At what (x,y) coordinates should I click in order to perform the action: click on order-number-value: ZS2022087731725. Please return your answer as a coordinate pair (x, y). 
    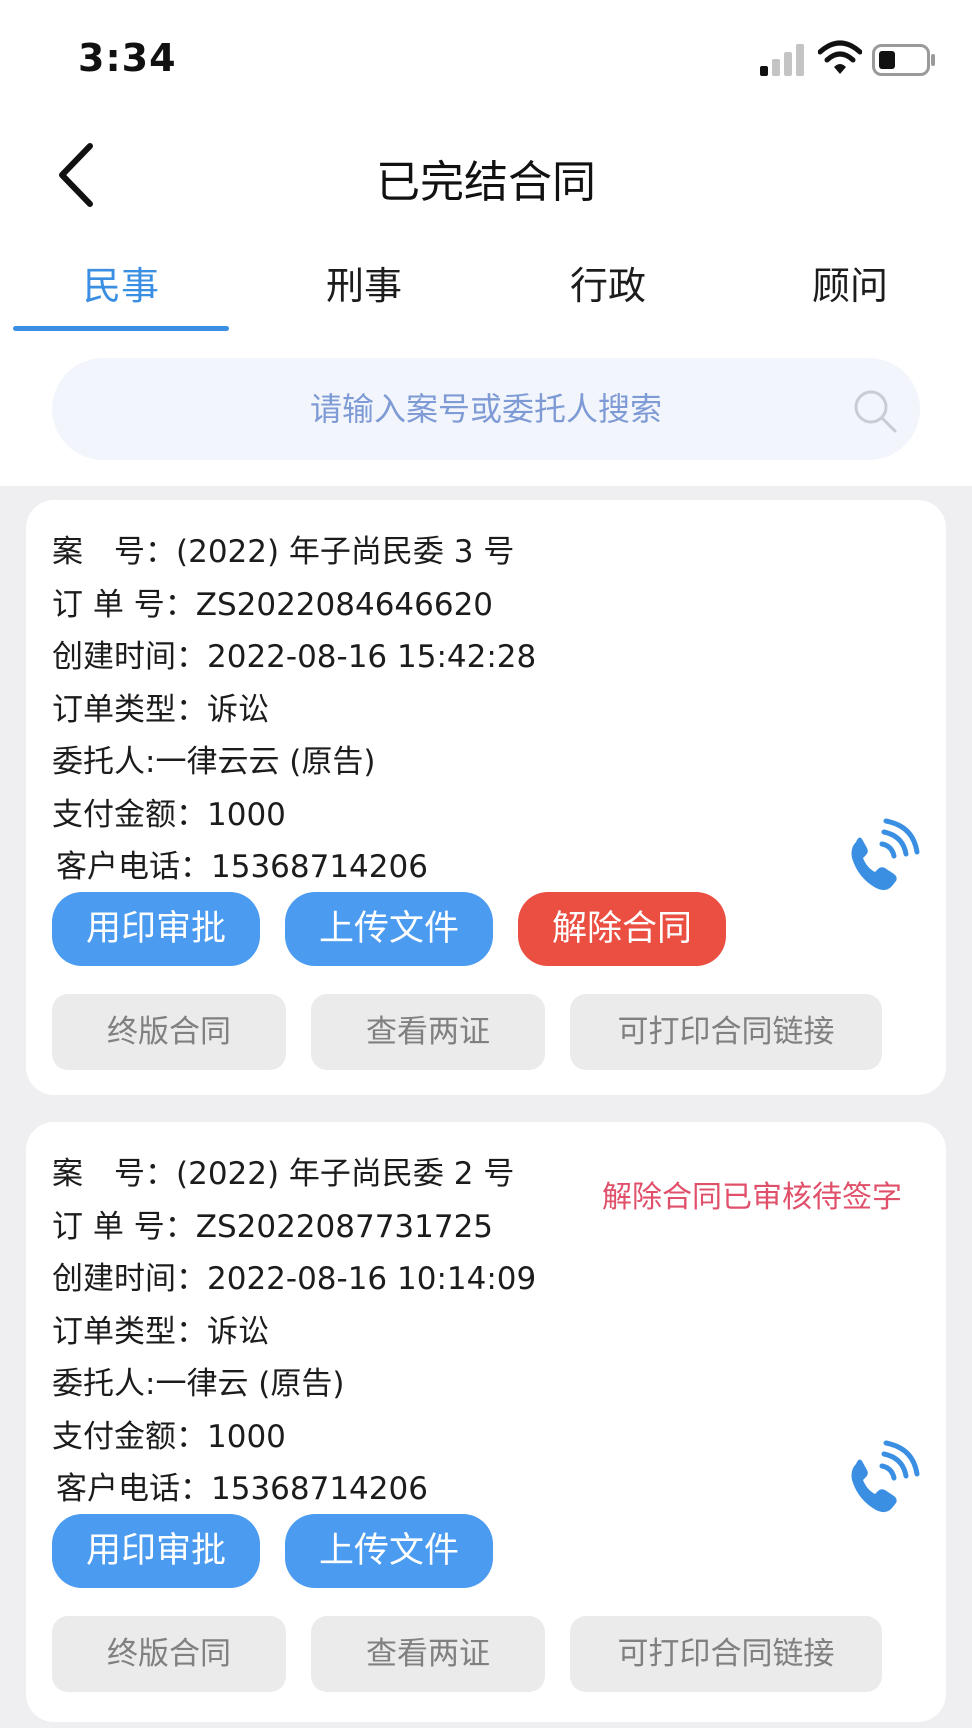
    Looking at the image, I should click on (344, 1227).